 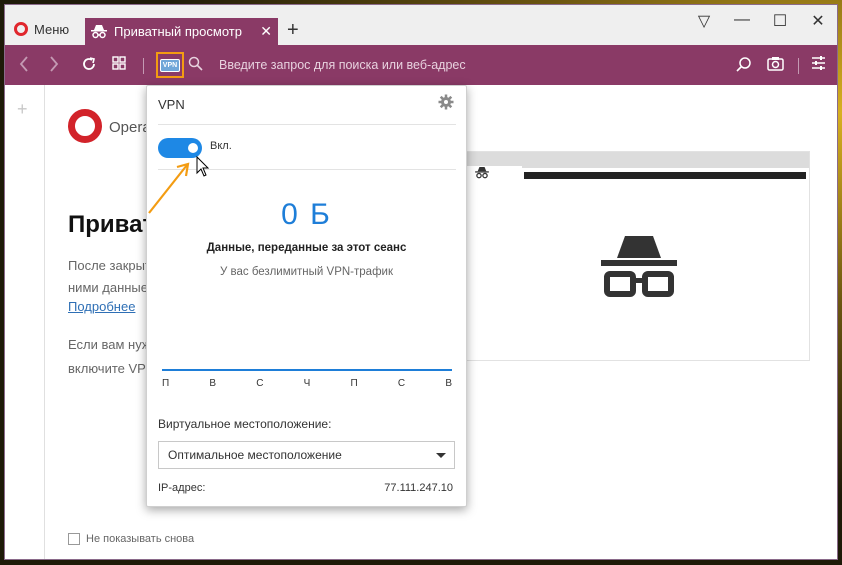 I want to click on opera-logo-icon, so click(x=21, y=29).